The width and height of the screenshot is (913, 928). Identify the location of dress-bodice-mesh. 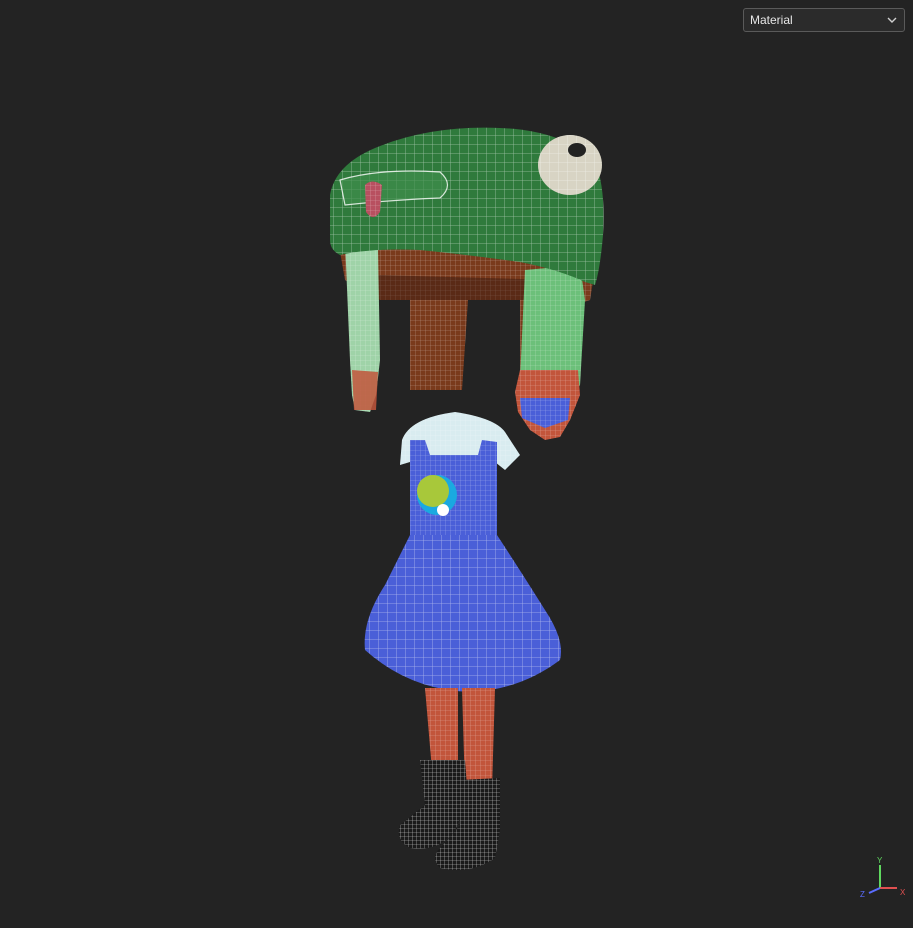
(453, 490).